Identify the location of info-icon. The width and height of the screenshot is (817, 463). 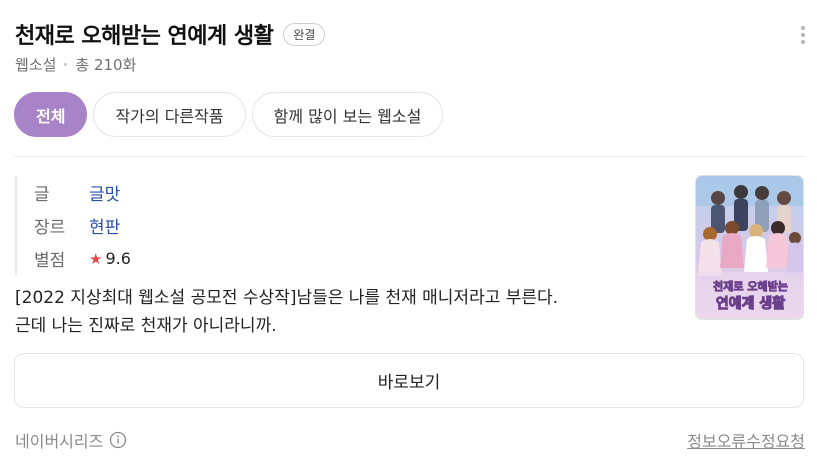
(118, 440).